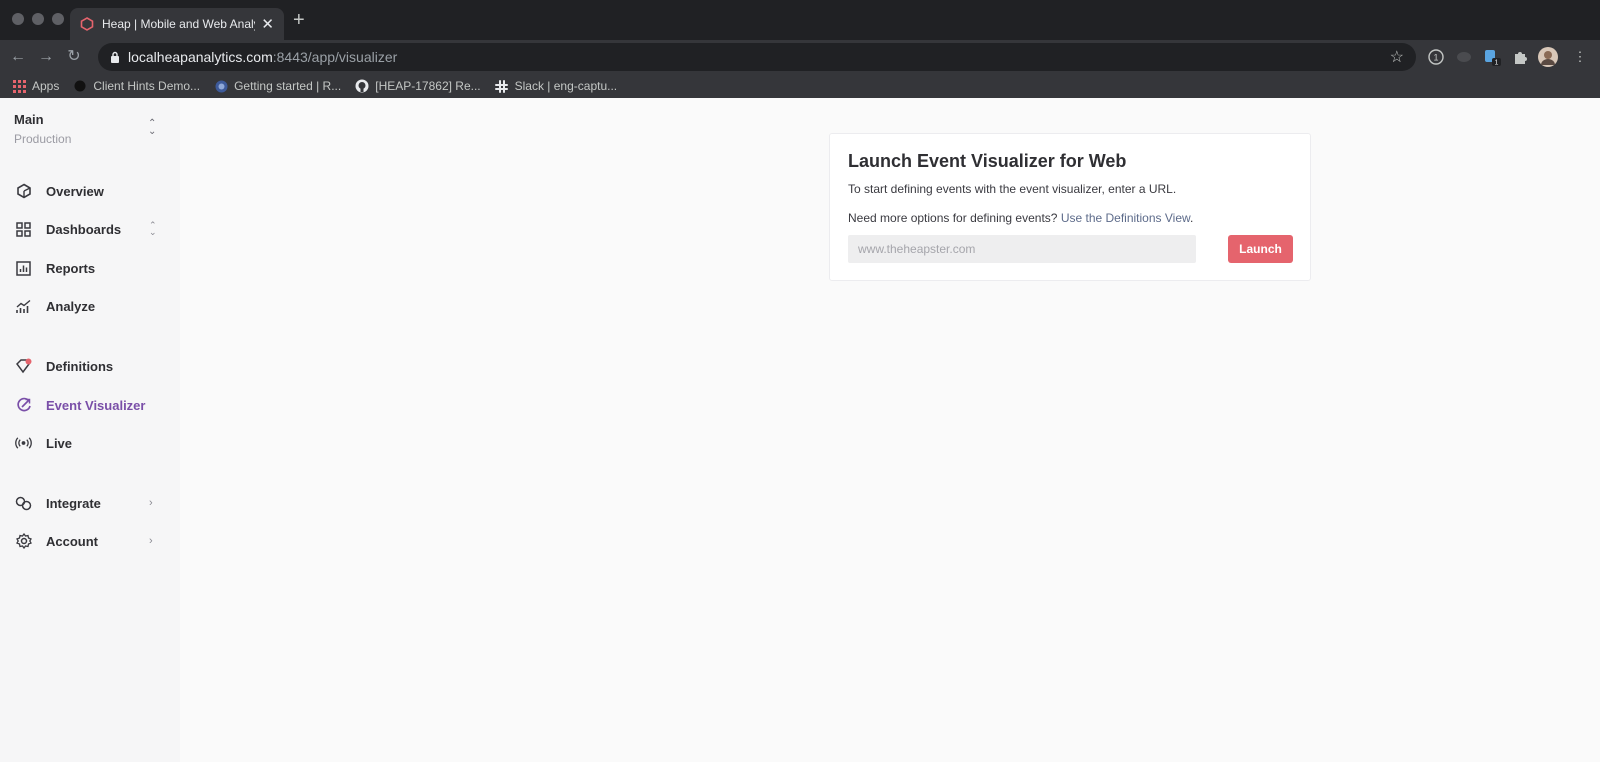  Describe the element at coordinates (1397, 57) in the screenshot. I see `bookmark-star-icon: ☆` at that location.